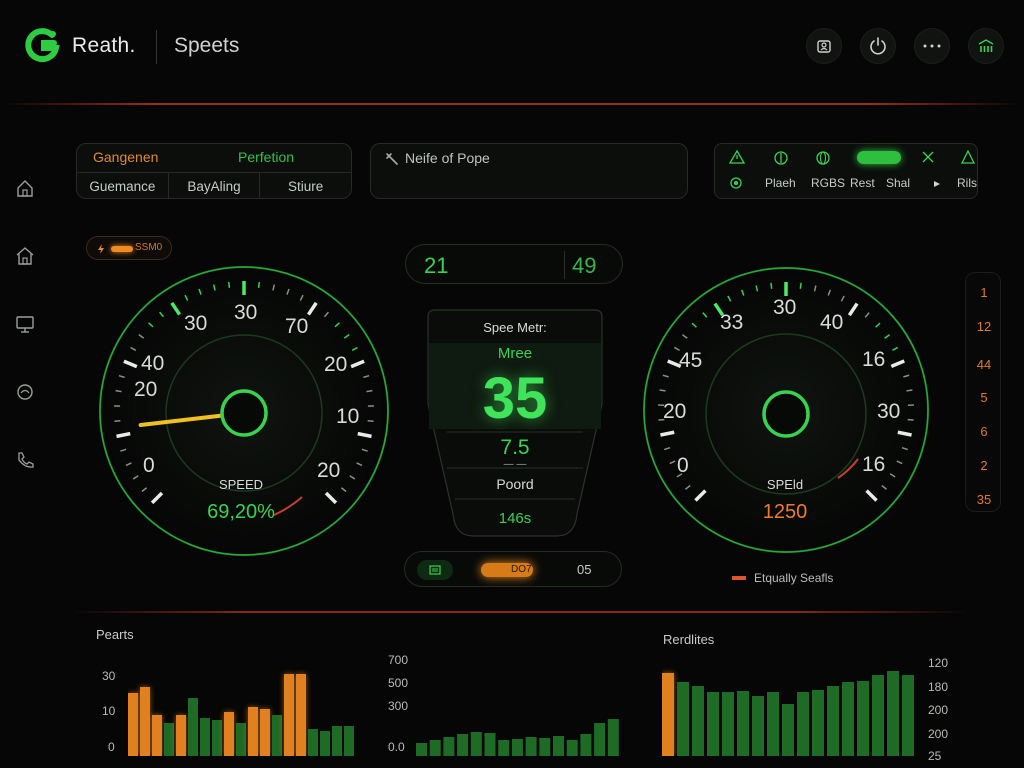  Describe the element at coordinates (780, 183) in the screenshot. I see `control-label-plaeh: Plaeh` at that location.